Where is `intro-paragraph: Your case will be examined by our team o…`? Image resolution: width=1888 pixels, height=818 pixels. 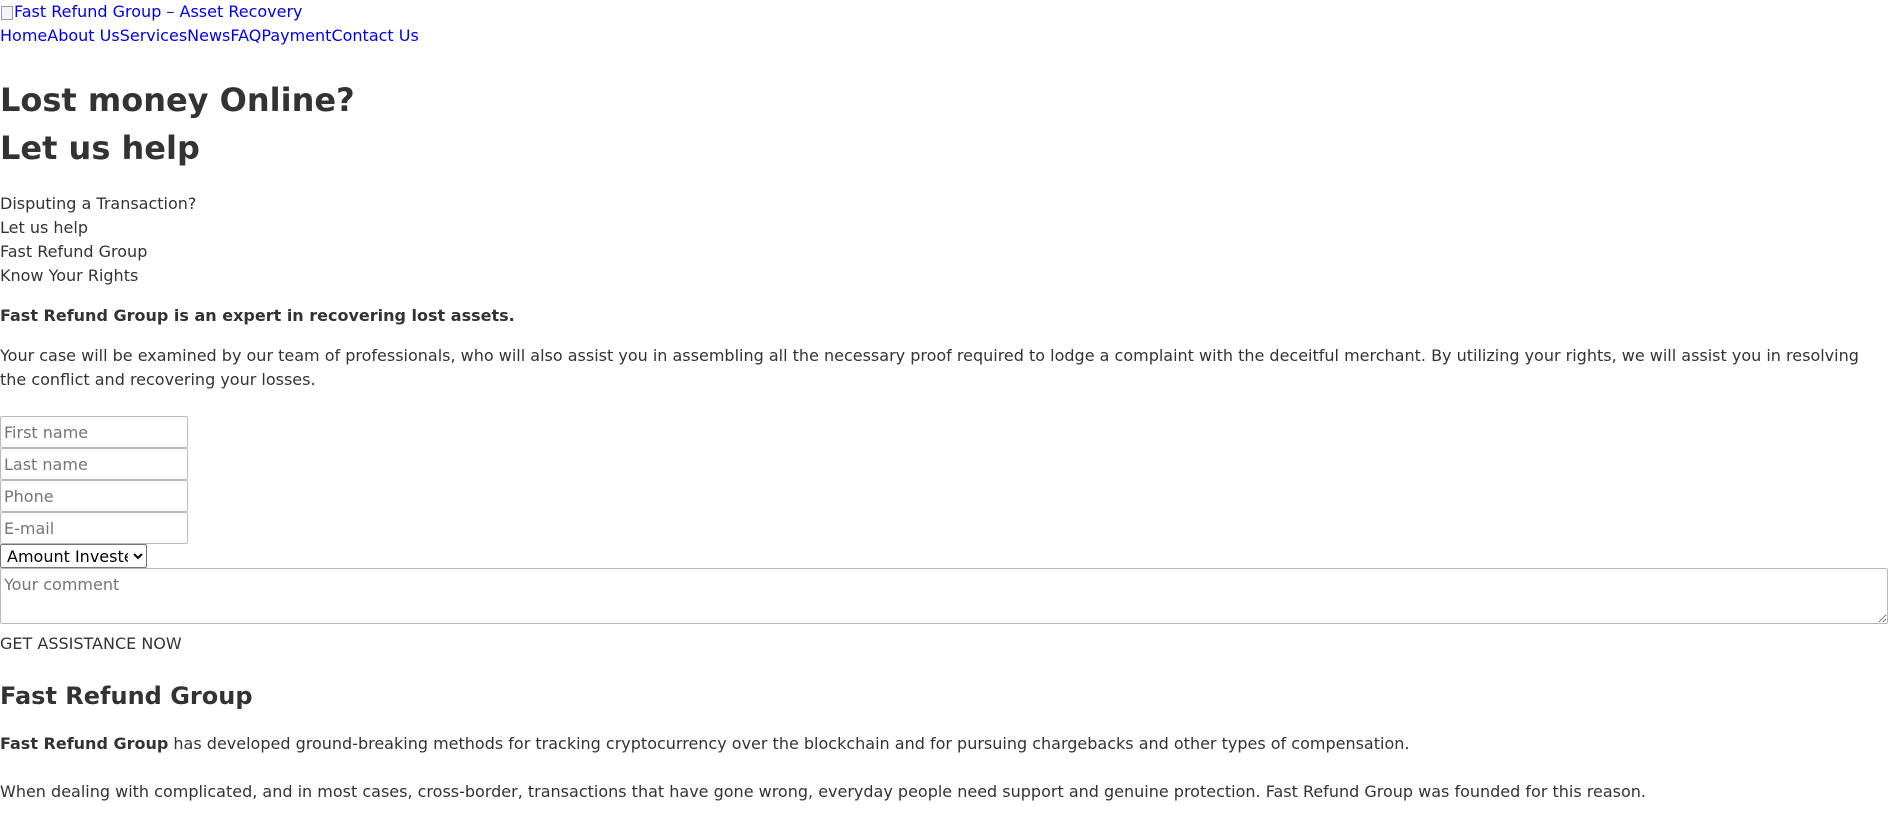
intro-paragraph: Your case will be examined by our team o… is located at coordinates (929, 367).